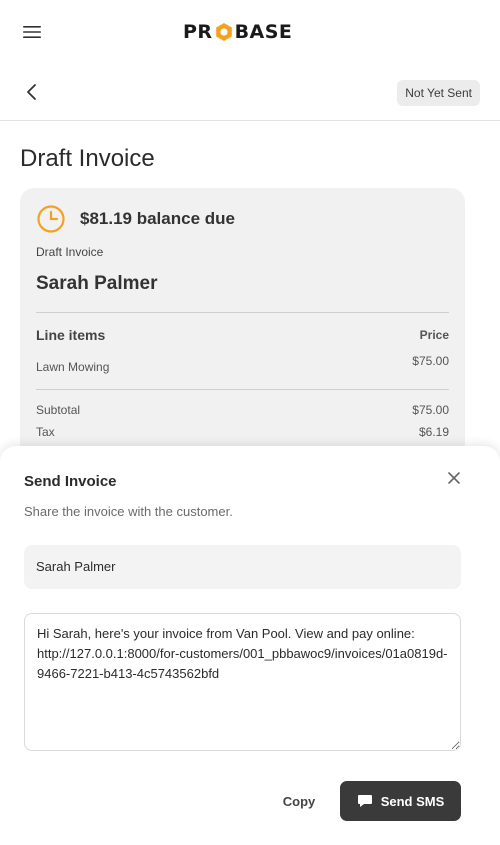 This screenshot has height=845, width=500. Describe the element at coordinates (433, 432) in the screenshot. I see `tax-value: $6.19` at that location.